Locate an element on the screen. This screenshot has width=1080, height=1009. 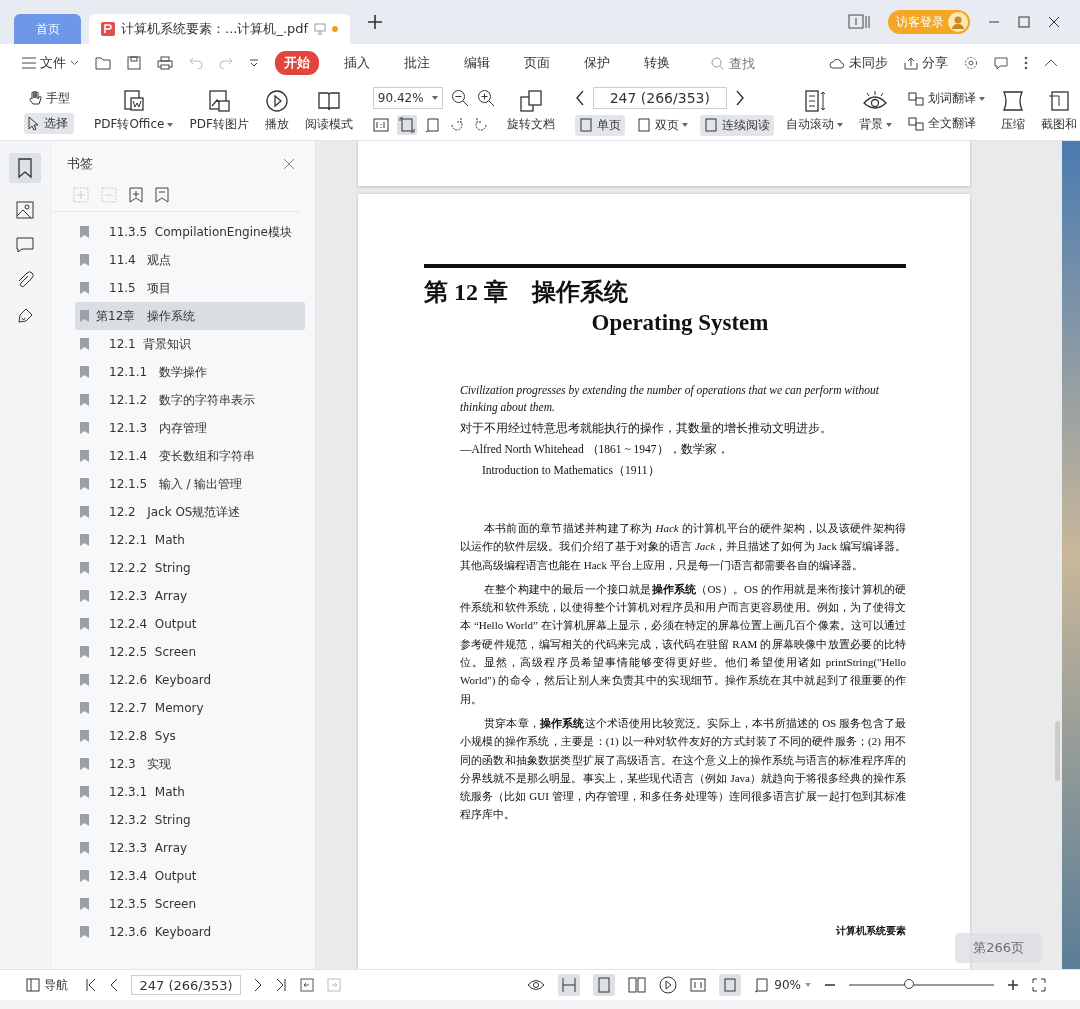
bookmark-outline-icon is located at coordinates (162, 195).